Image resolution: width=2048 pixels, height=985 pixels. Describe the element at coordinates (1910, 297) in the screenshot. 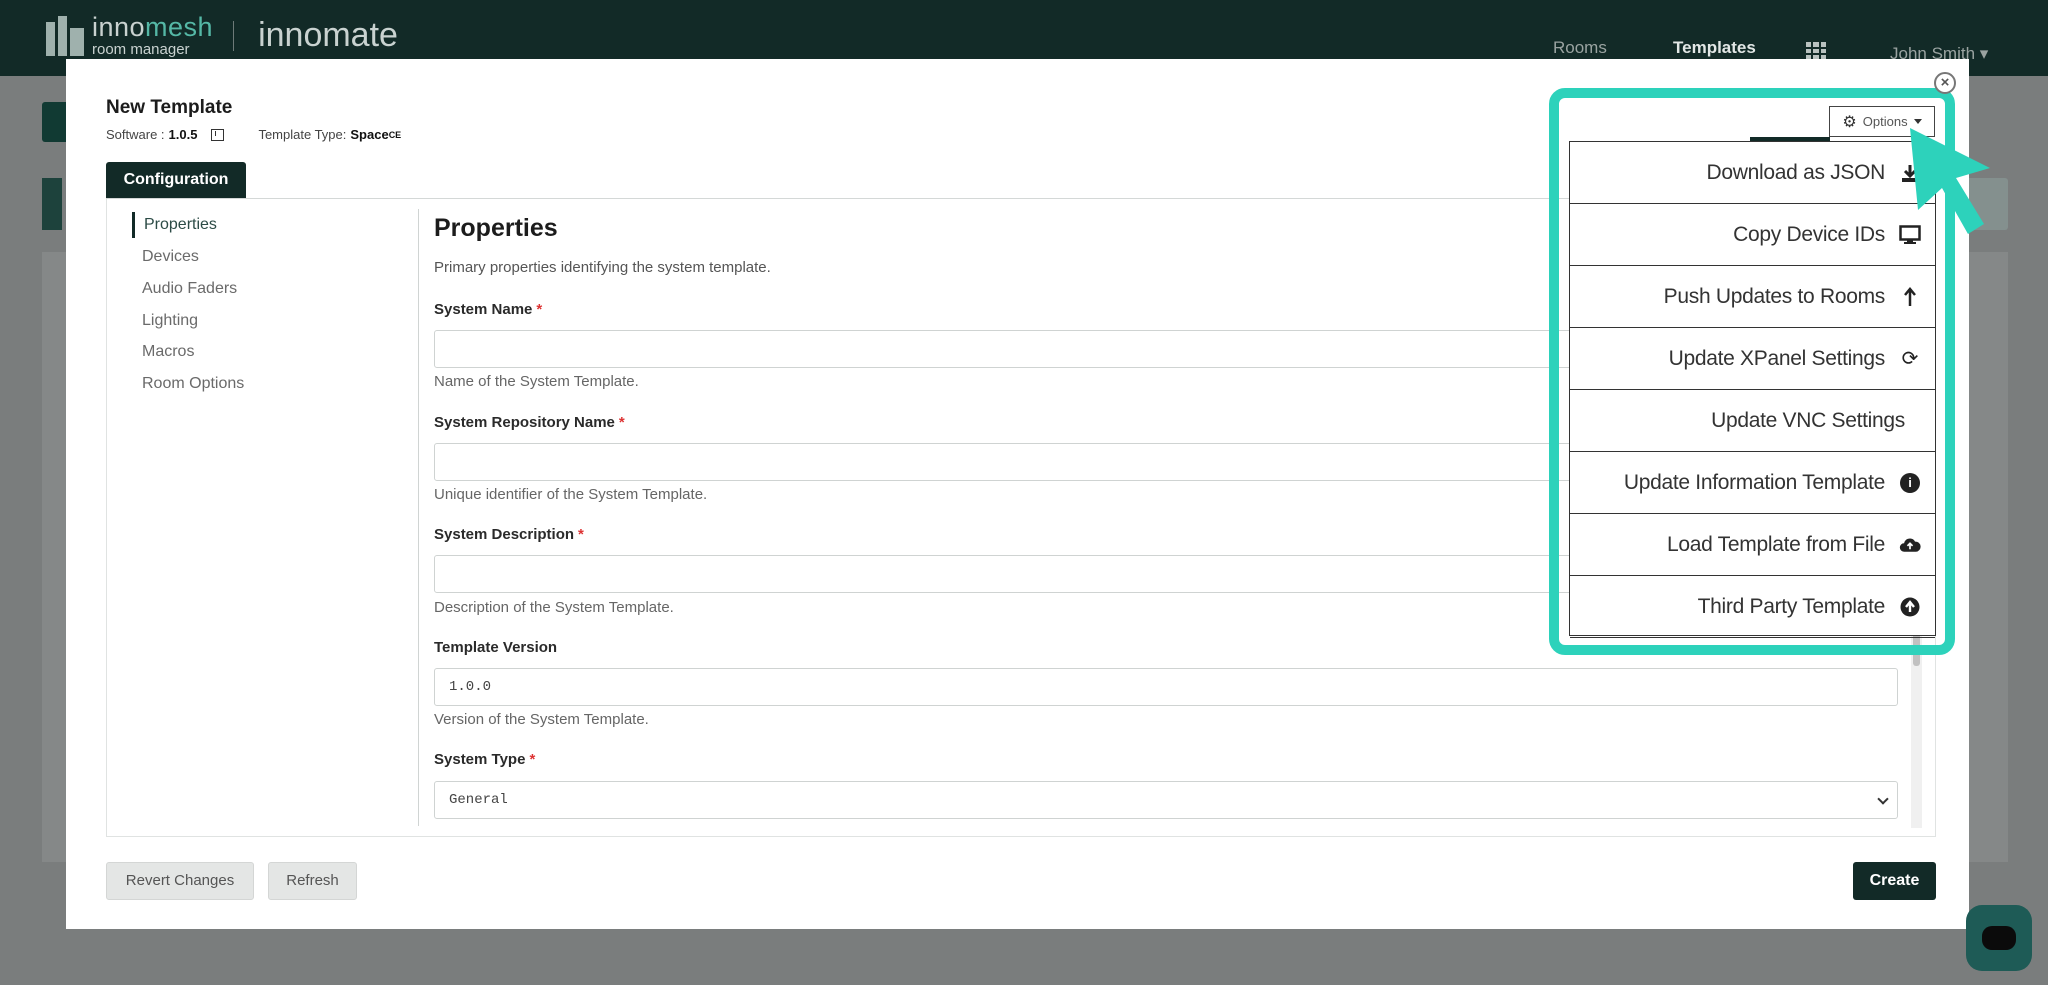

I see `arrow-up-icon` at that location.